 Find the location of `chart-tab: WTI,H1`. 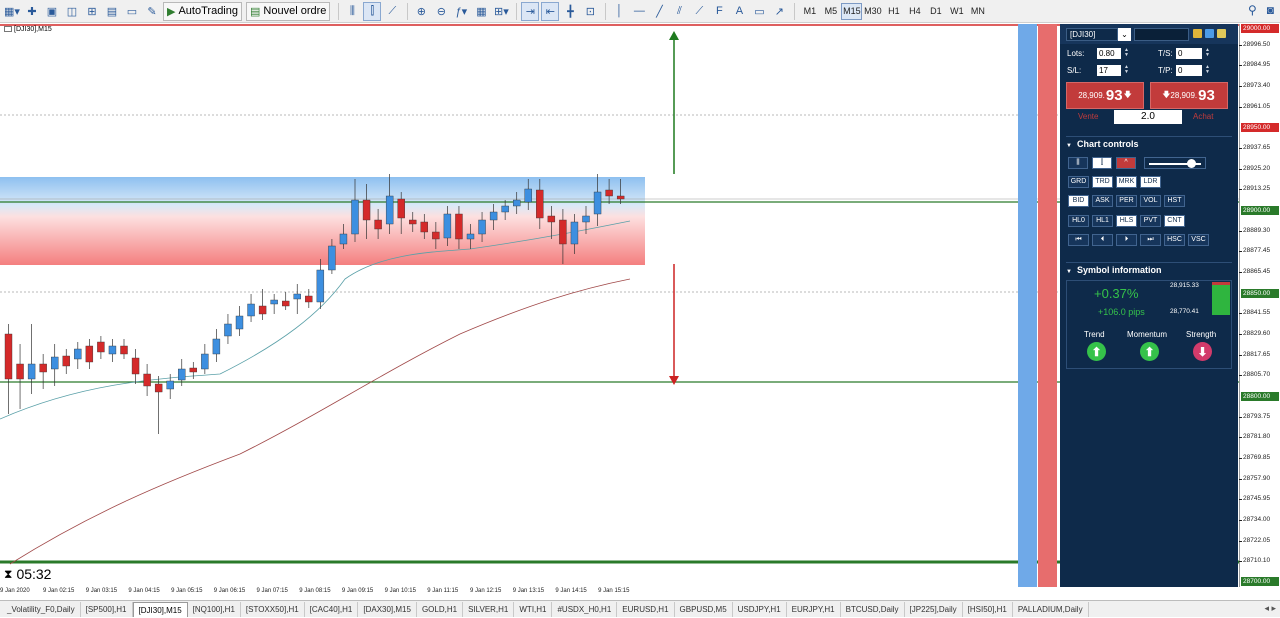

chart-tab: WTI,H1 is located at coordinates (533, 609).